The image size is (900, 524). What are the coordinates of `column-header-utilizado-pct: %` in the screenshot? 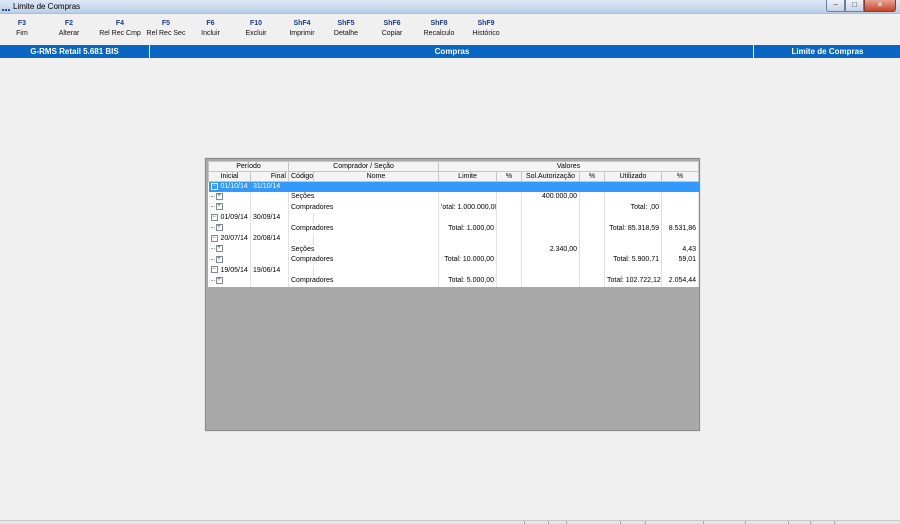 It's located at (680, 176).